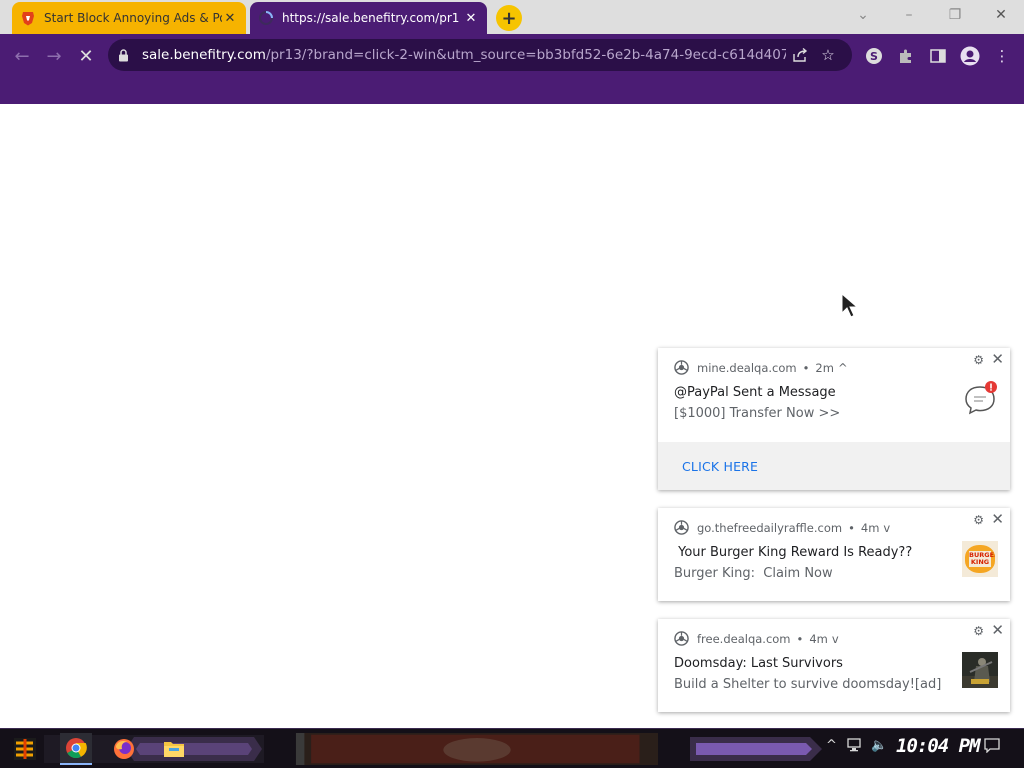  I want to click on notification-origin: free.dealqa.com, so click(744, 638).